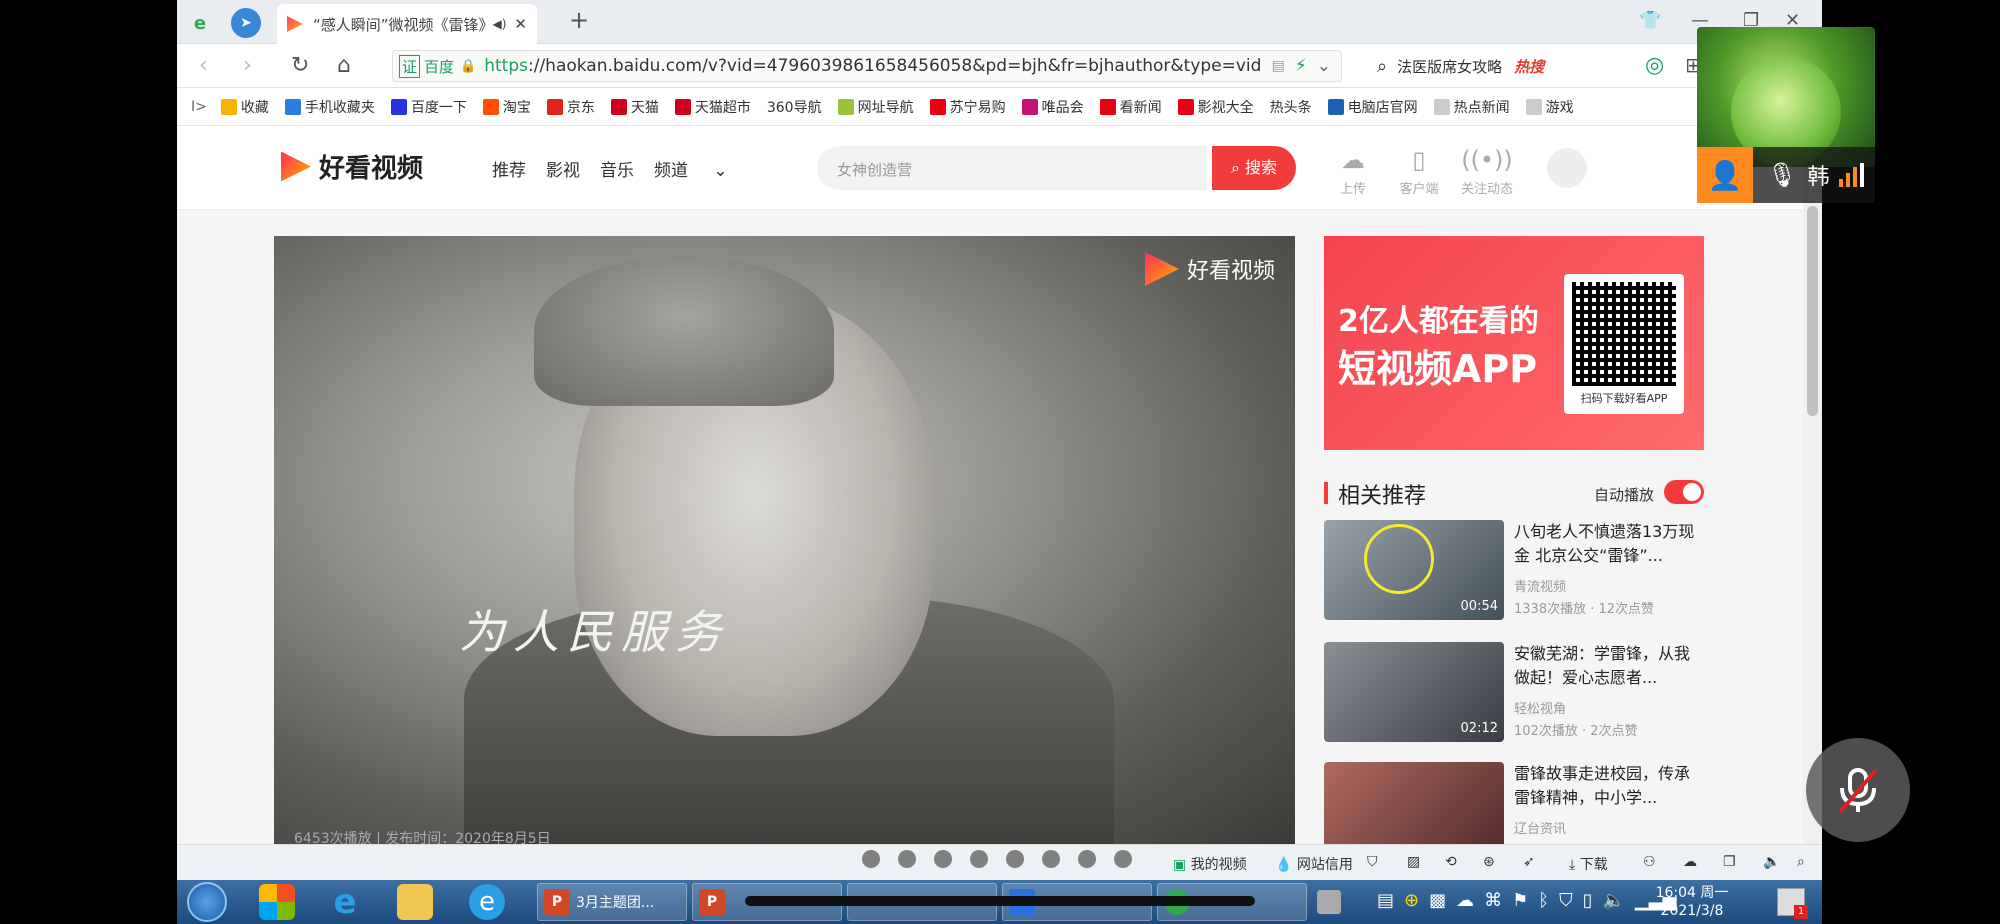 The image size is (2000, 924). What do you see at coordinates (300, 65) in the screenshot?
I see `refresh-icon: ↻` at bounding box center [300, 65].